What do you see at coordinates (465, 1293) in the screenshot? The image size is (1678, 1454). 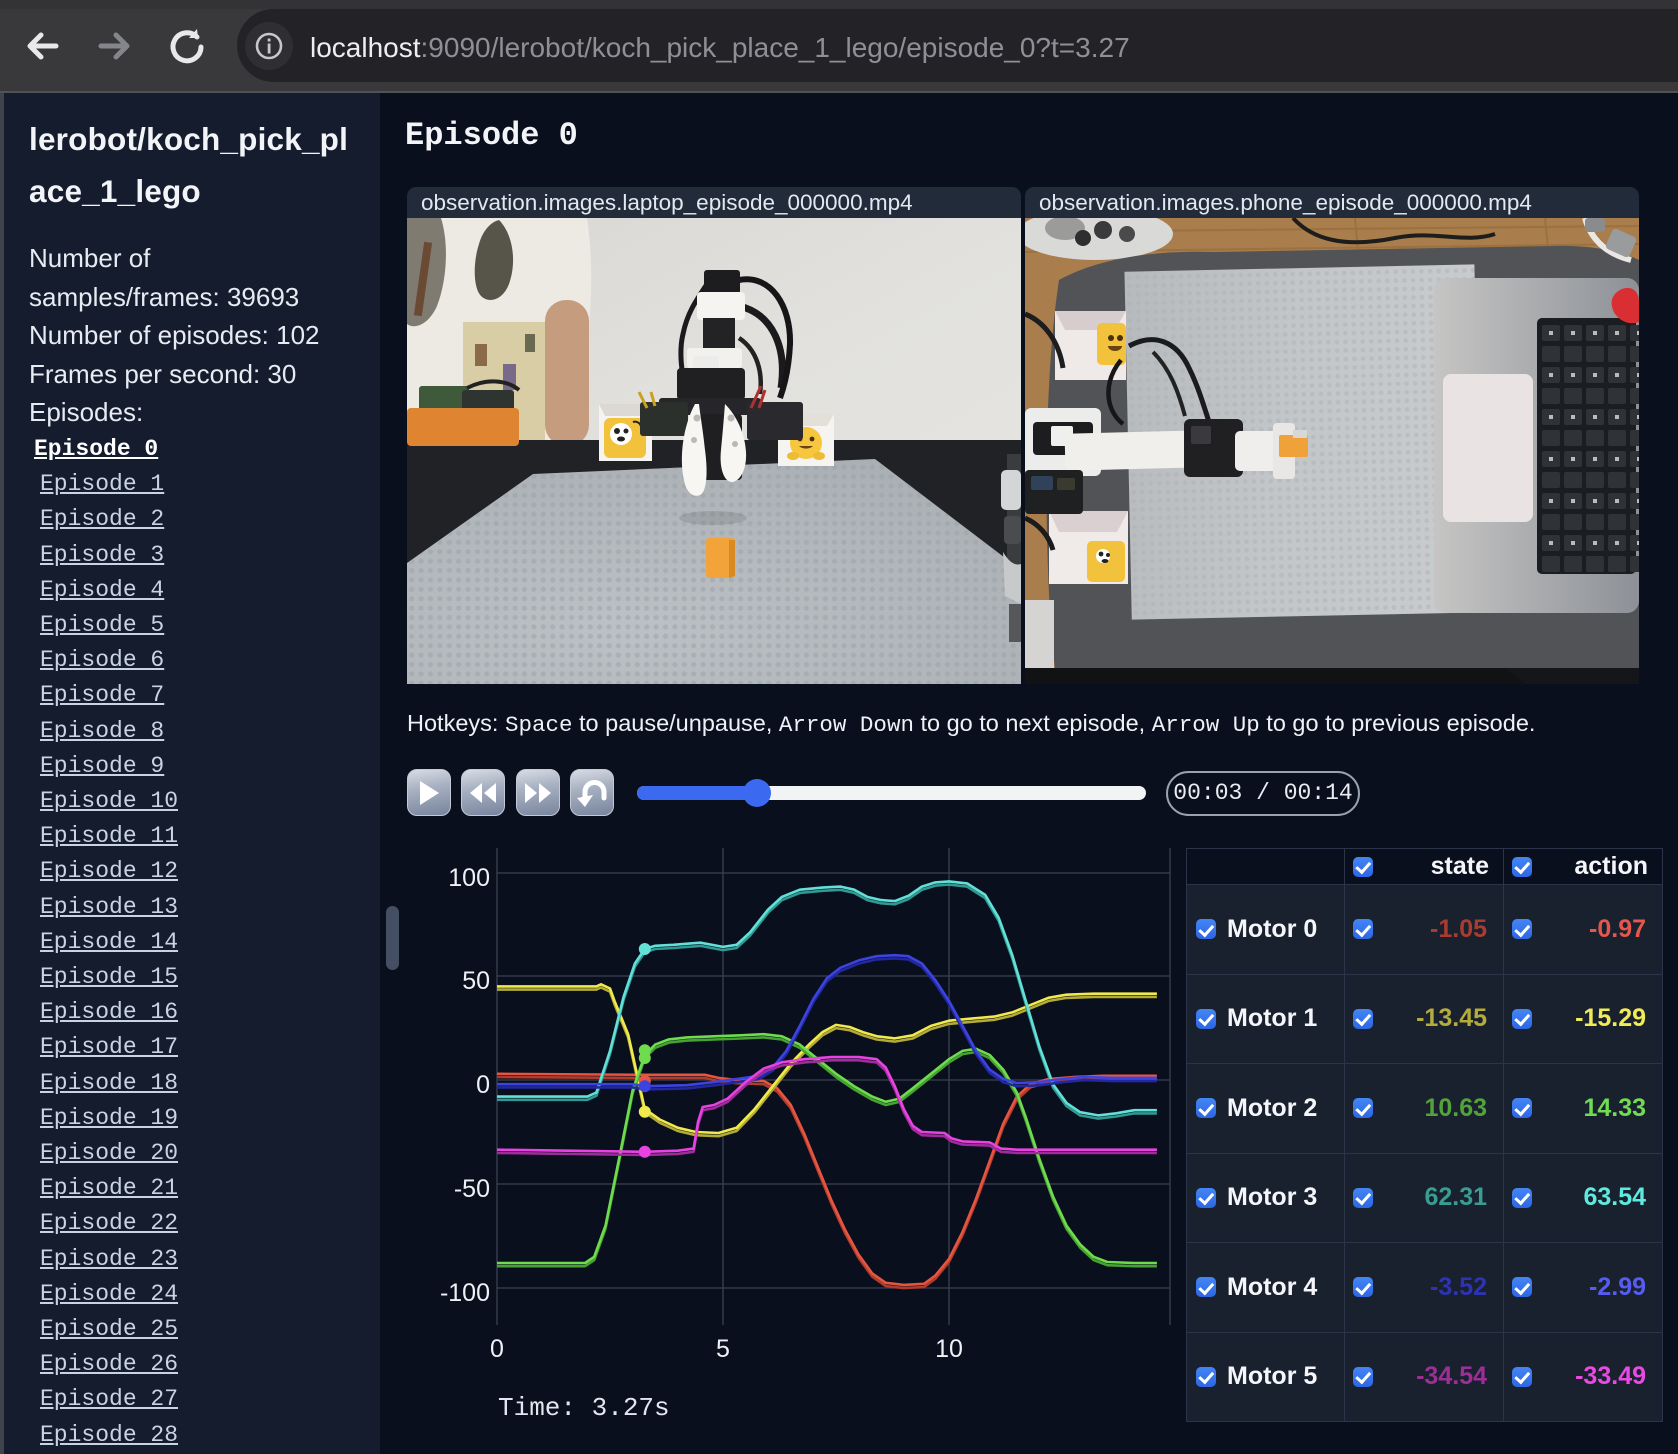 I see `svg-text: -100` at bounding box center [465, 1293].